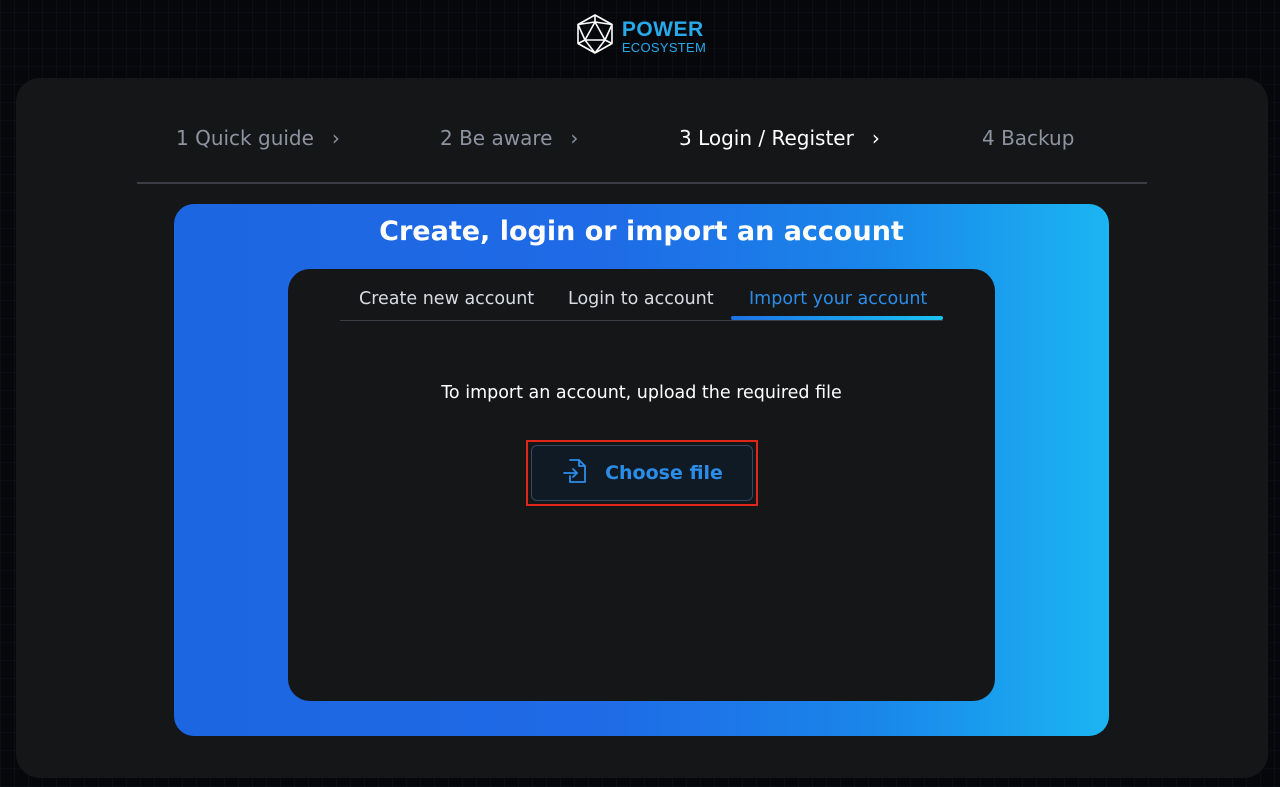  What do you see at coordinates (838, 299) in the screenshot?
I see `tab-import-your-account: Import your account` at bounding box center [838, 299].